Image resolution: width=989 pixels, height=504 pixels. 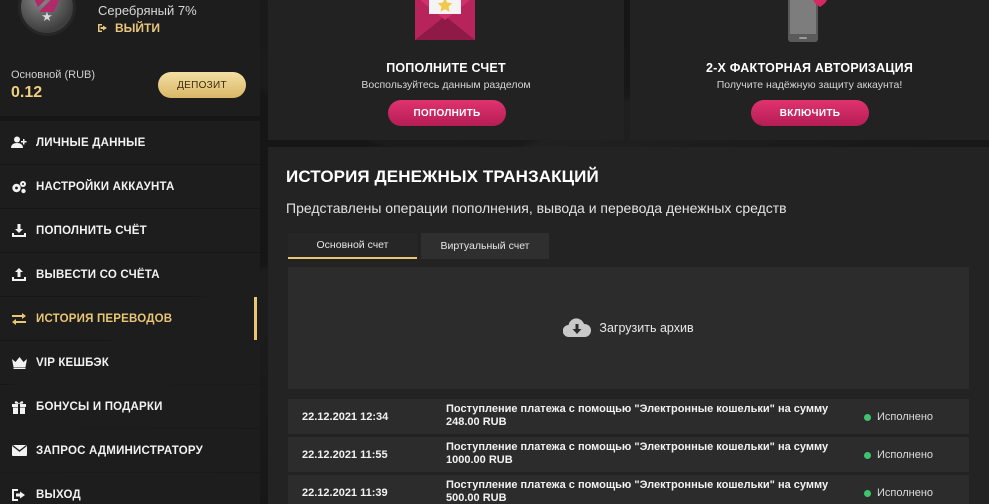 I want to click on balance-label: Основной (RUB), so click(x=53, y=75).